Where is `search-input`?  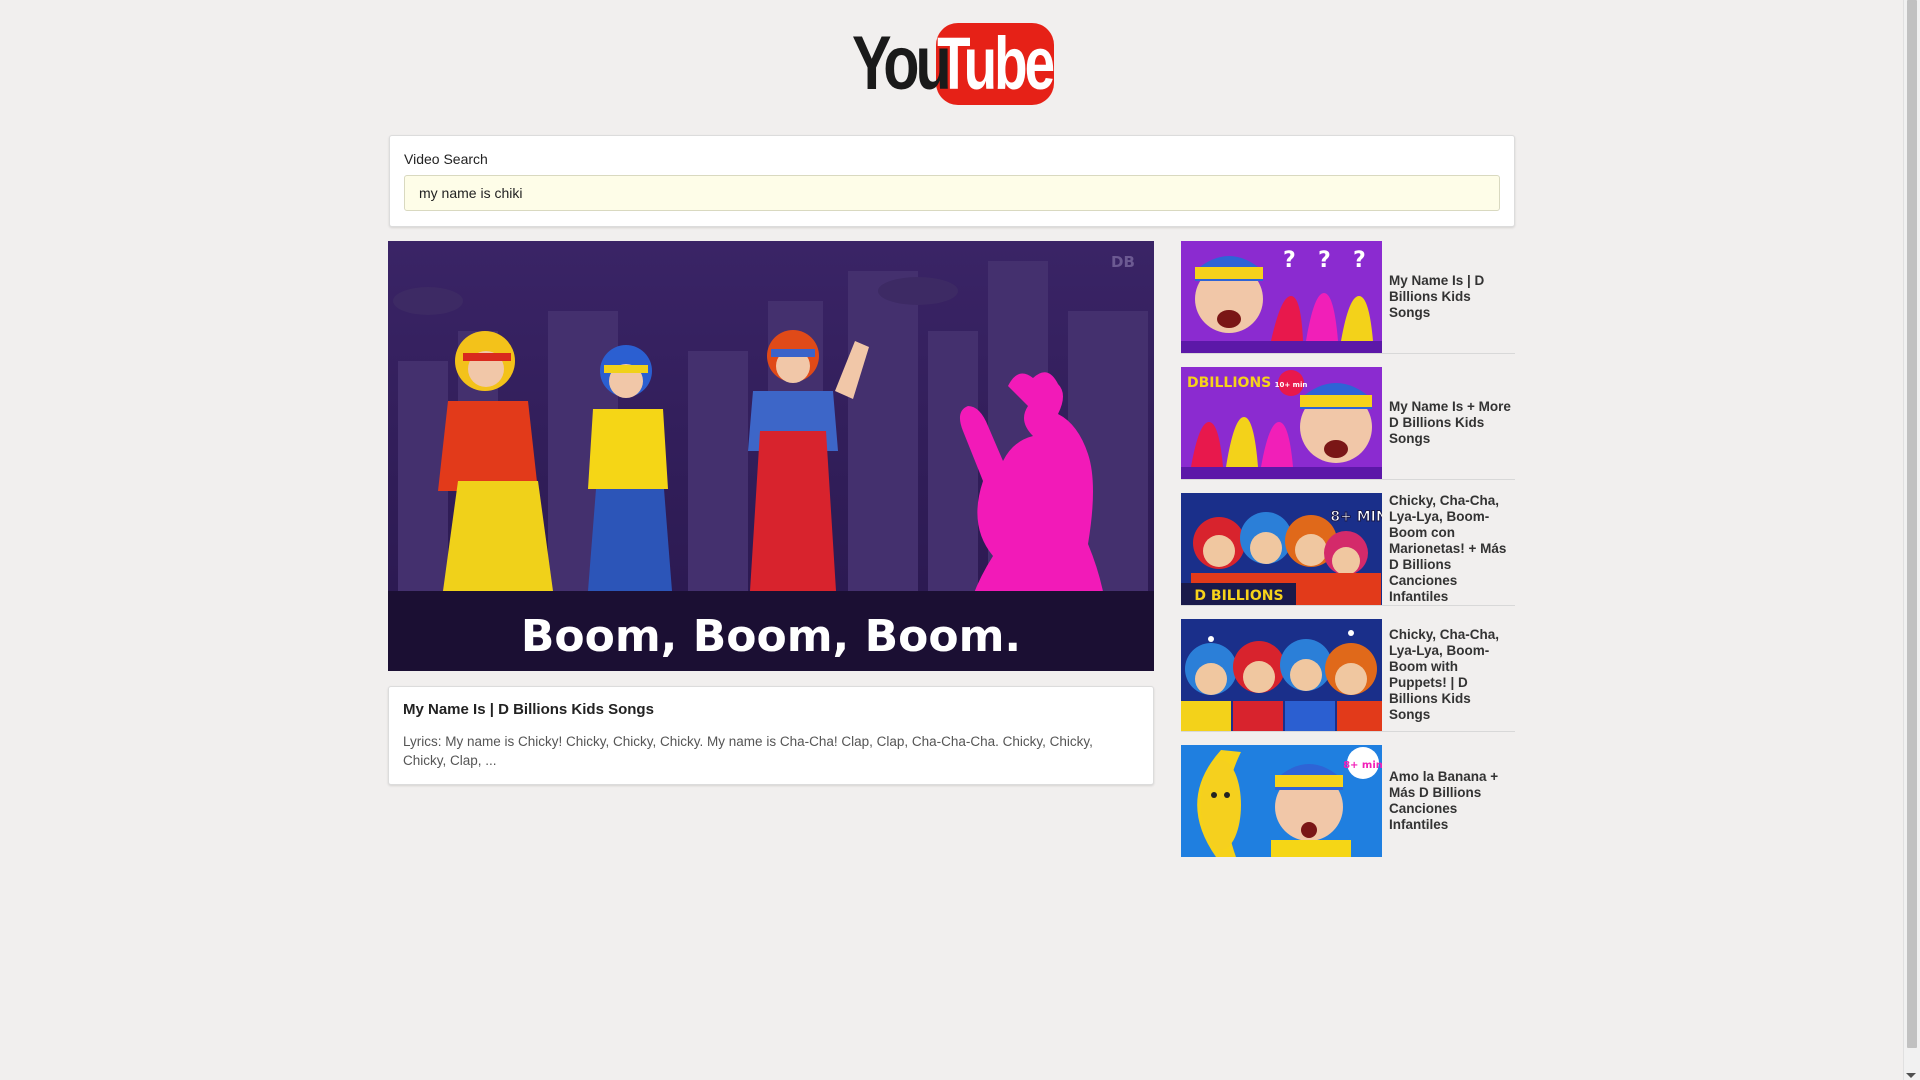
search-input is located at coordinates (952, 193).